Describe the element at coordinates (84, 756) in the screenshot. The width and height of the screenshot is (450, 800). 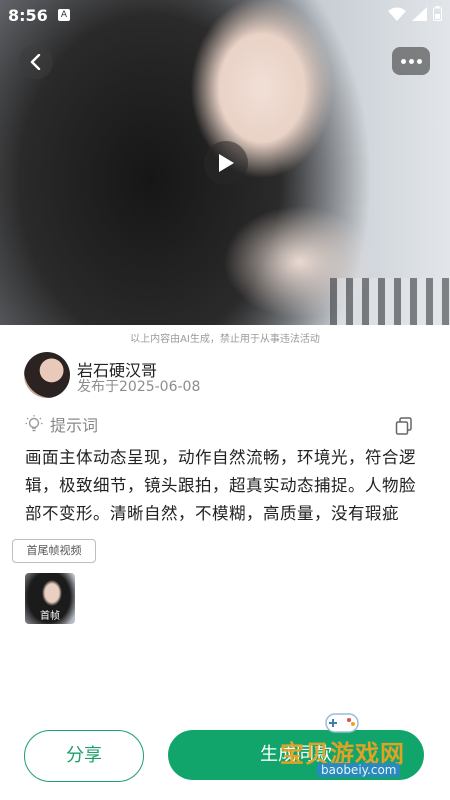
I see `share-button: 分享` at that location.